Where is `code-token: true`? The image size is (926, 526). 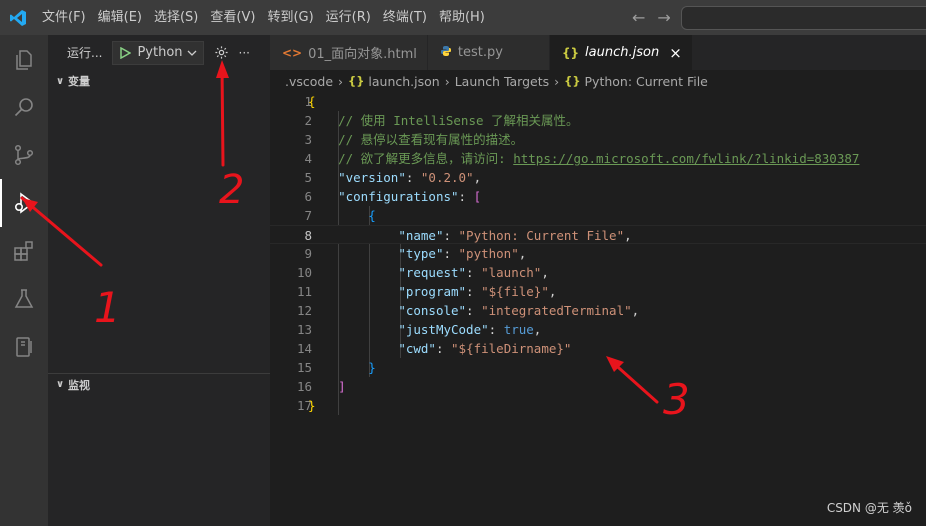 code-token: true is located at coordinates (518, 329).